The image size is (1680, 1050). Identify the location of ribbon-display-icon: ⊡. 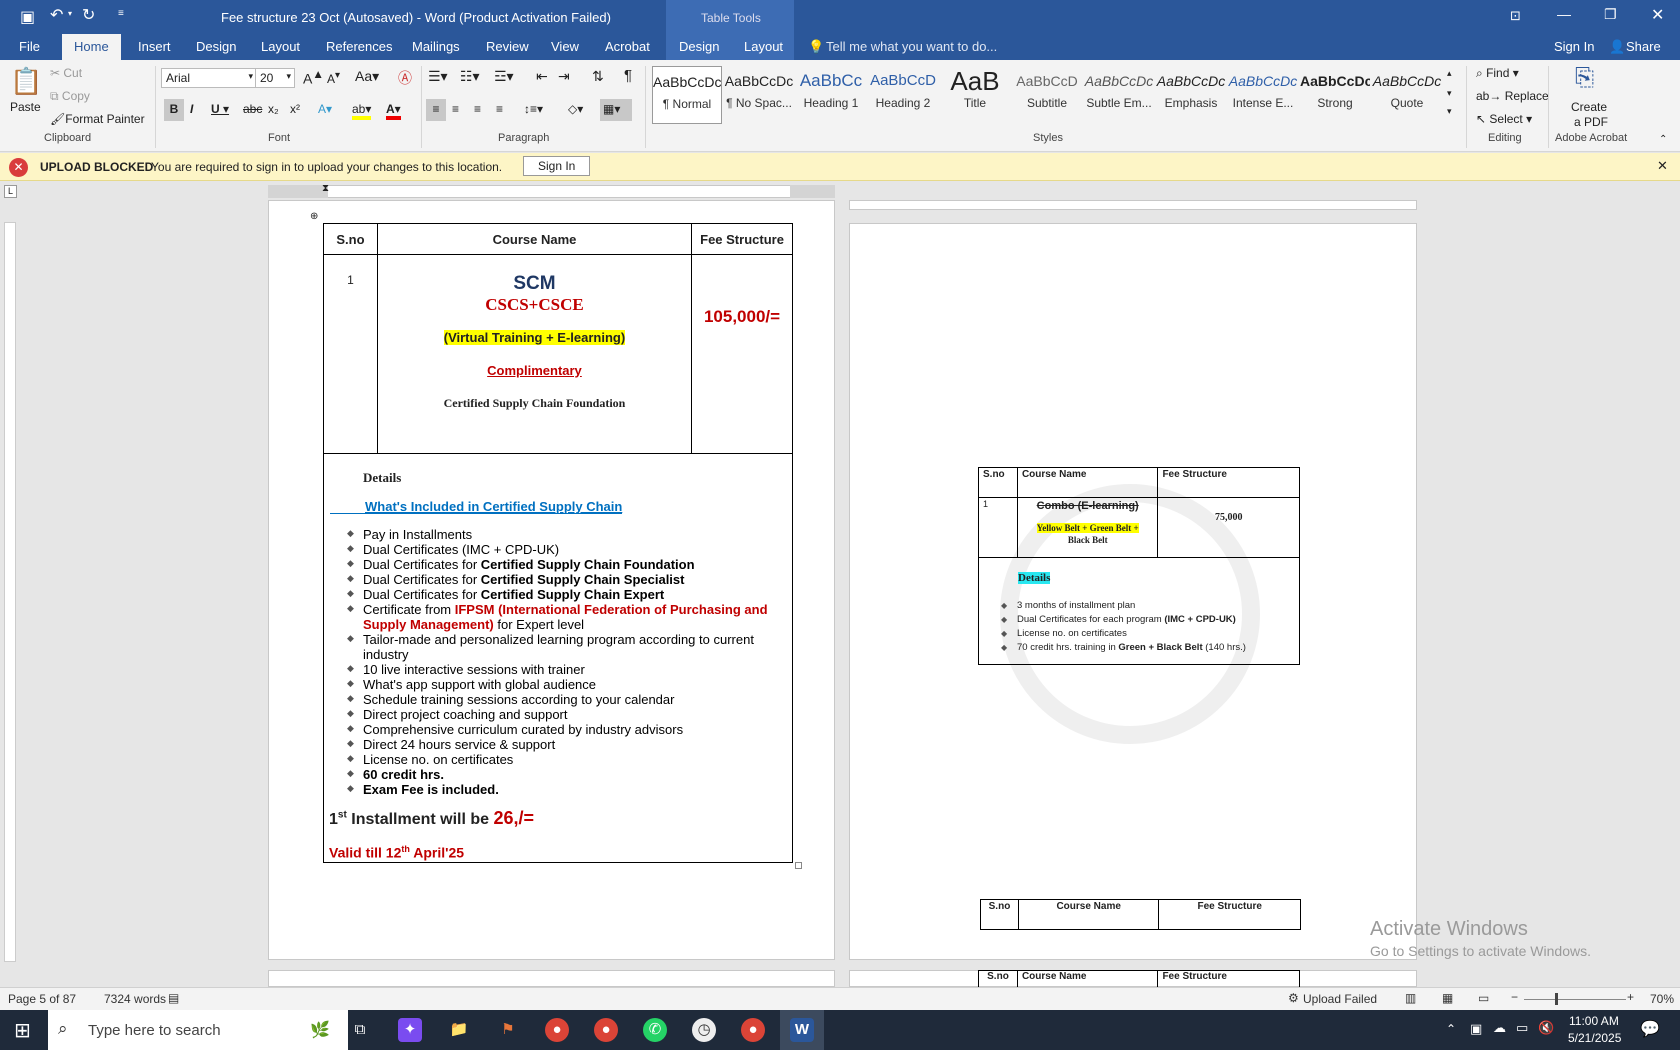
(1515, 16).